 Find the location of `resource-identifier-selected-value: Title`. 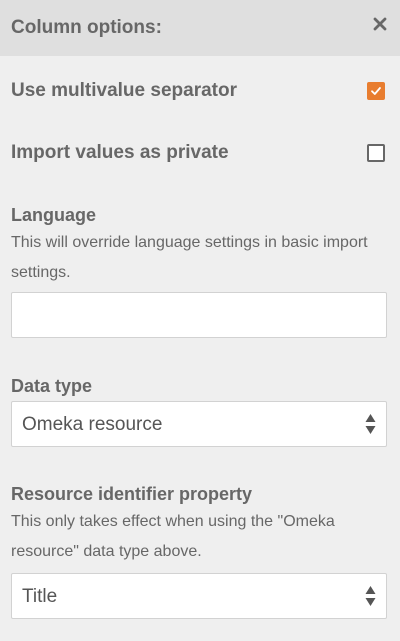

resource-identifier-selected-value: Title is located at coordinates (40, 596).